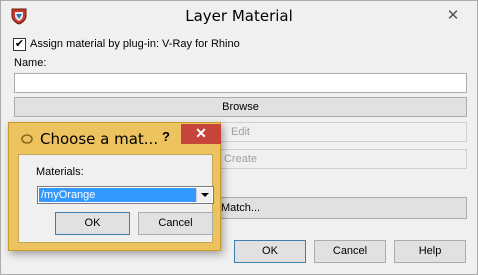 The image size is (478, 275). I want to click on browse-button: Browse, so click(240, 107).